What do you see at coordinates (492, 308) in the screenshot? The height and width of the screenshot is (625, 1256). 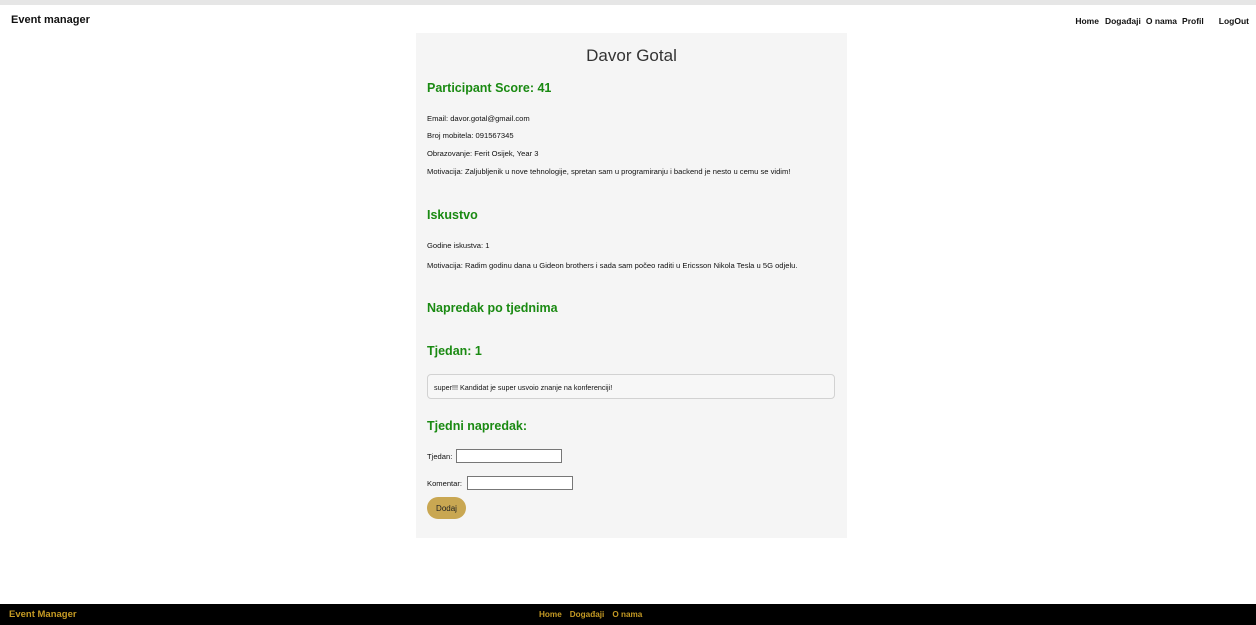 I see `weekly-progress-heading: Napredak po tjednima` at bounding box center [492, 308].